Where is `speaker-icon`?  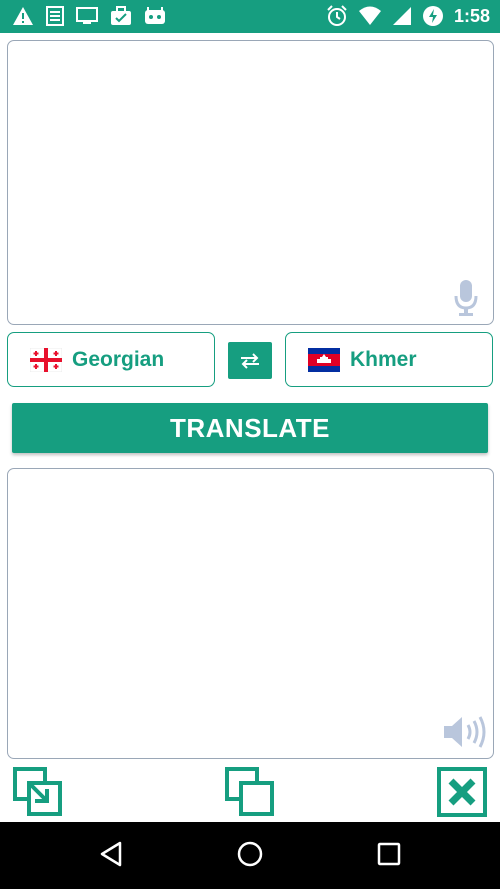 speaker-icon is located at coordinates (465, 732).